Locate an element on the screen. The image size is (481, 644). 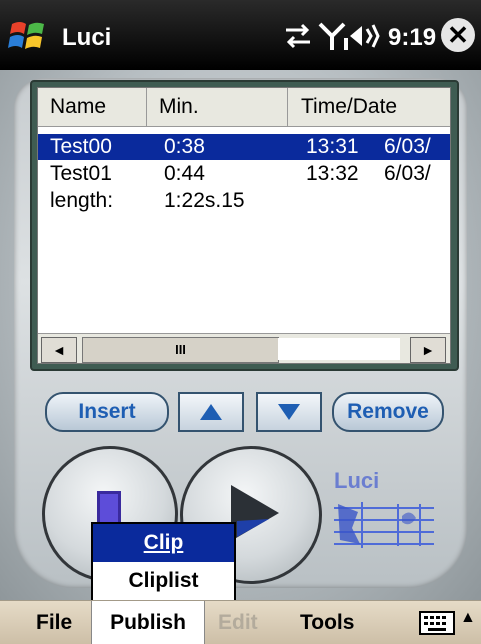
menu-item-cliplist: Cliplist is located at coordinates (163, 581).